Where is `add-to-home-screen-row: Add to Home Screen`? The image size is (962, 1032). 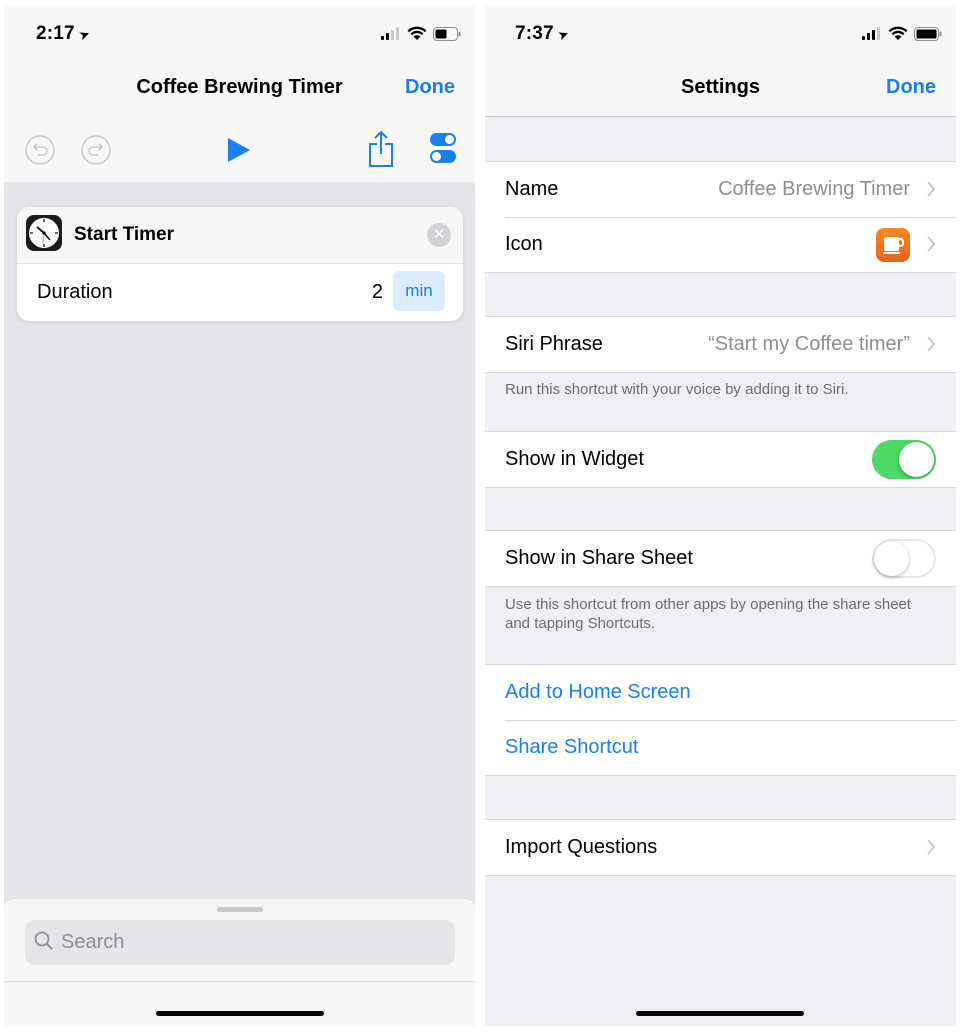 add-to-home-screen-row: Add to Home Screen is located at coordinates (720, 692).